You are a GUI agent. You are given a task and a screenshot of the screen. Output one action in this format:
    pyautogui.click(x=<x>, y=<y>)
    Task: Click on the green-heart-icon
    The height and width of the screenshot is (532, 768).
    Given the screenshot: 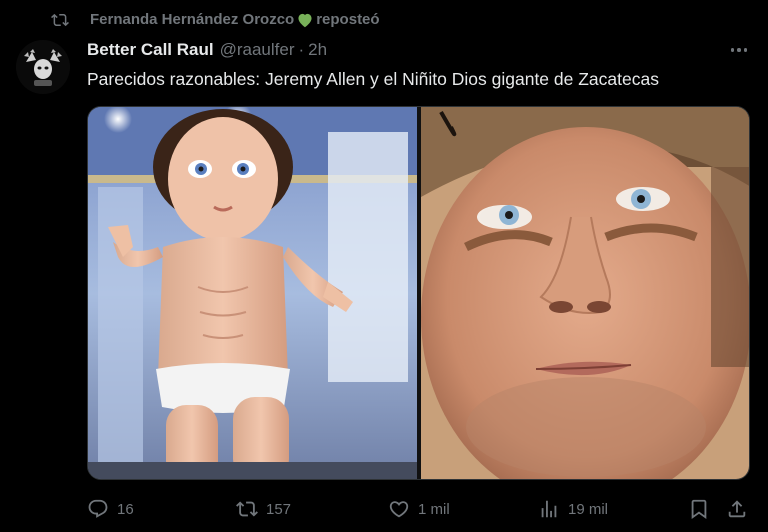 What is the action you would take?
    pyautogui.click(x=305, y=20)
    